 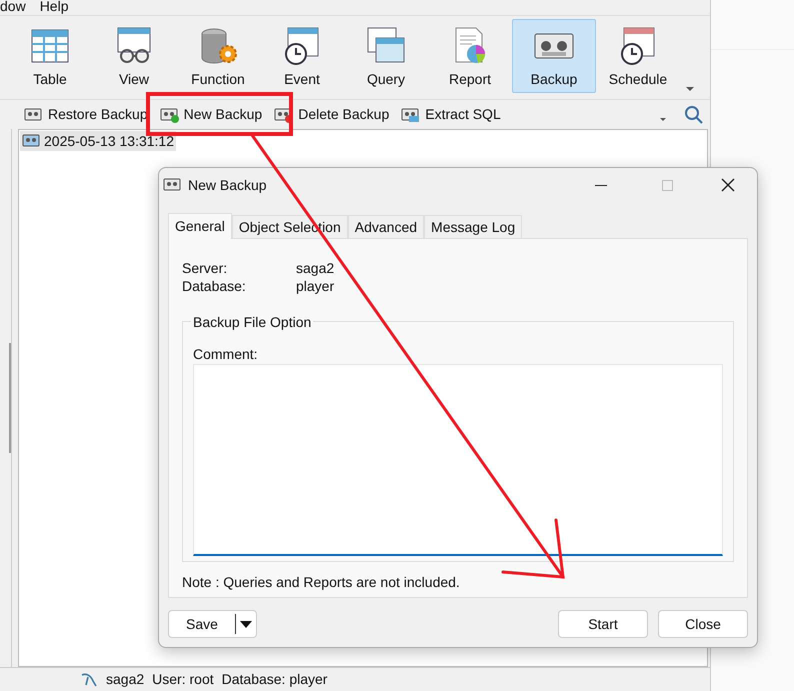 I want to click on start-button: Start, so click(x=603, y=624).